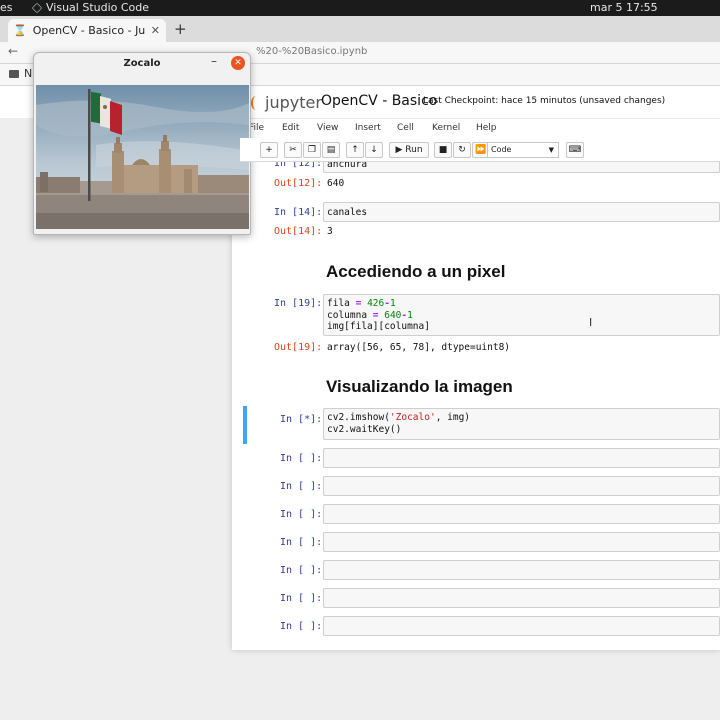 The height and width of the screenshot is (720, 720). Describe the element at coordinates (301, 419) in the screenshot. I see `input-prompt: In [*]:` at that location.